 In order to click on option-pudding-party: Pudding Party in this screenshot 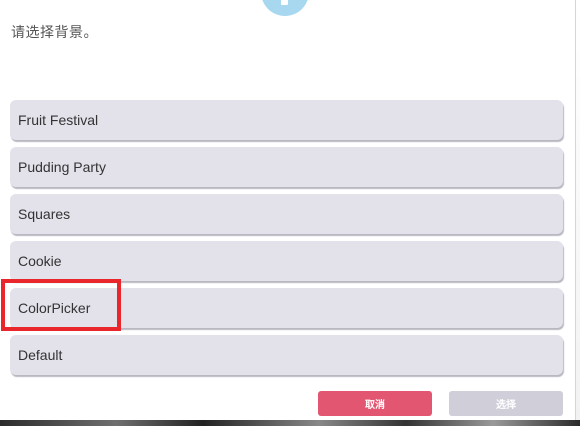, I will do `click(286, 167)`.